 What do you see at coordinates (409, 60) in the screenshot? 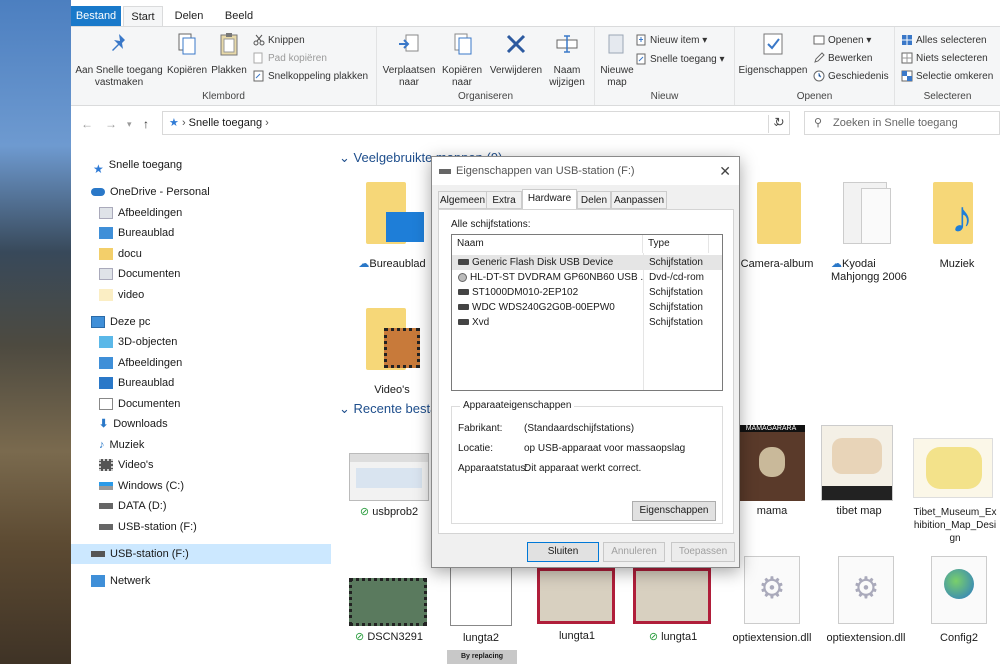
I see `move-to-button: Verplaatsen naar` at bounding box center [409, 60].